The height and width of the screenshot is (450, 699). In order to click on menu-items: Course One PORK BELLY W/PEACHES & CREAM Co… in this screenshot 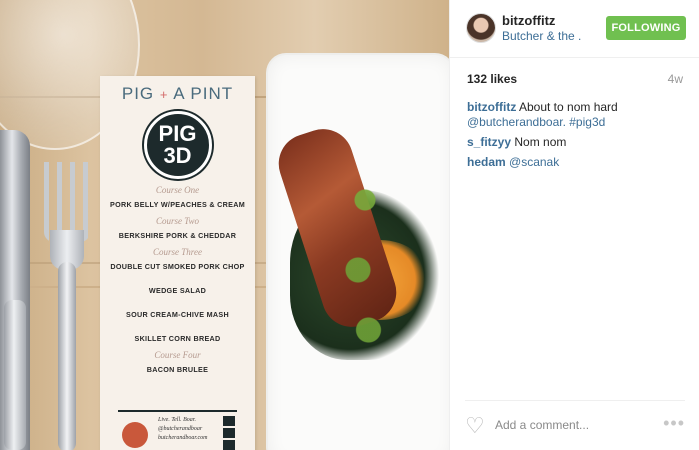, I will do `click(177, 280)`.